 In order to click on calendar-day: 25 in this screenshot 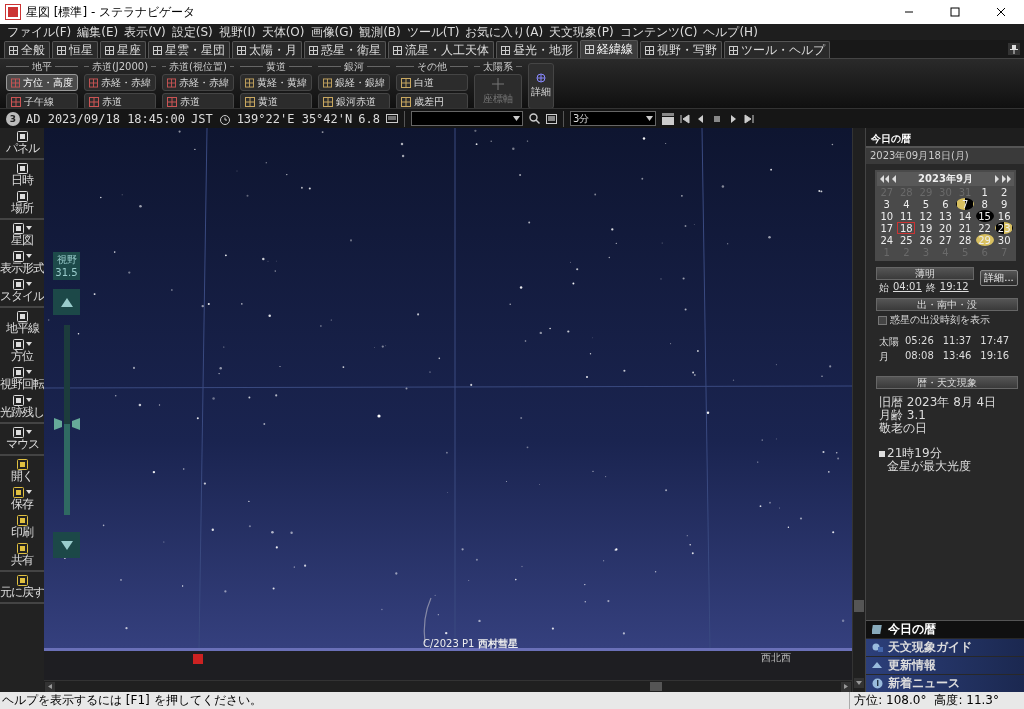, I will do `click(906, 240)`.